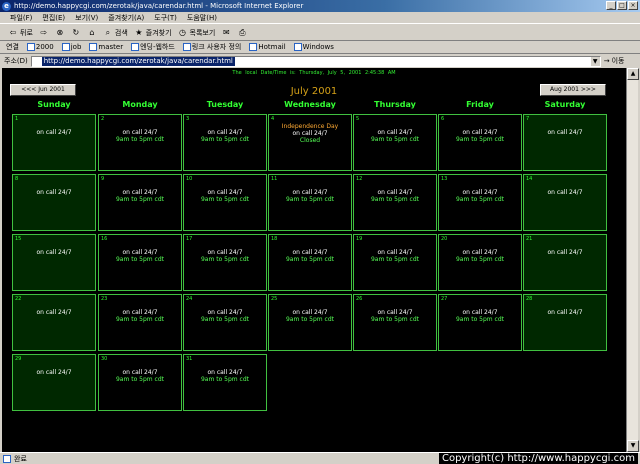 Image resolution: width=640 pixels, height=464 pixels. What do you see at coordinates (310, 322) in the screenshot?
I see `calendar-day-25: 25 on call 24/7 9am to 5pm cdt` at bounding box center [310, 322].